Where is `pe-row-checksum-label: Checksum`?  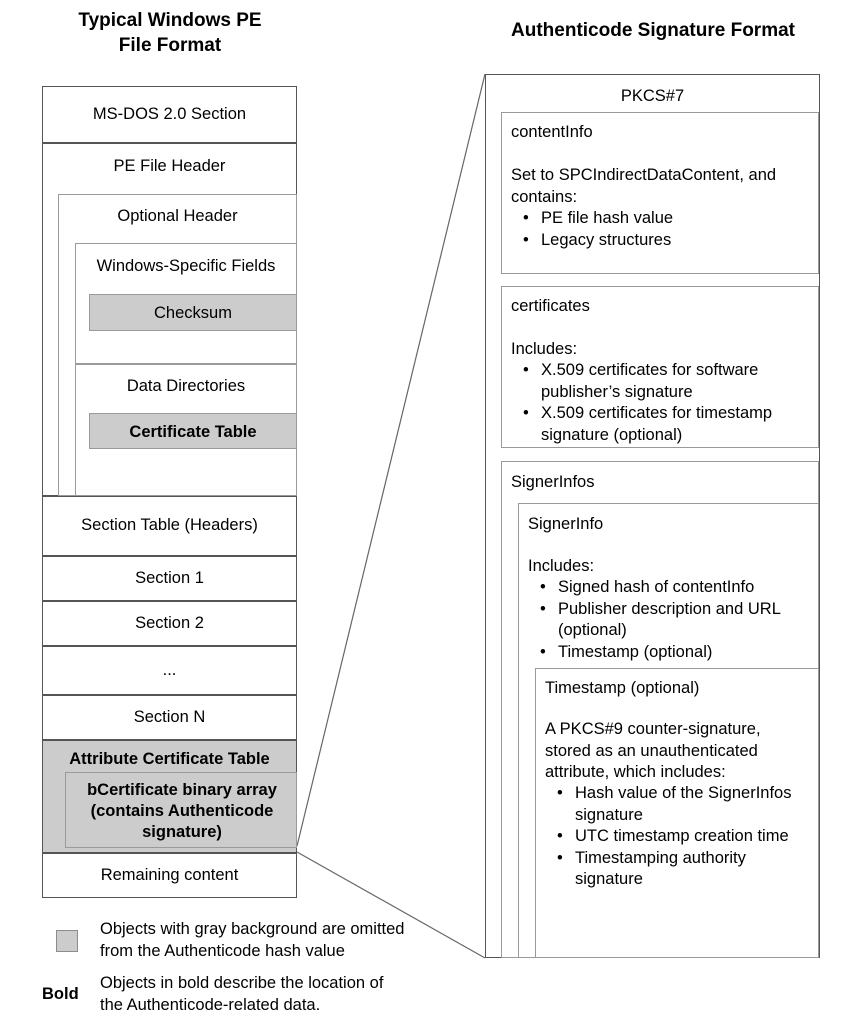
pe-row-checksum-label: Checksum is located at coordinates (193, 313).